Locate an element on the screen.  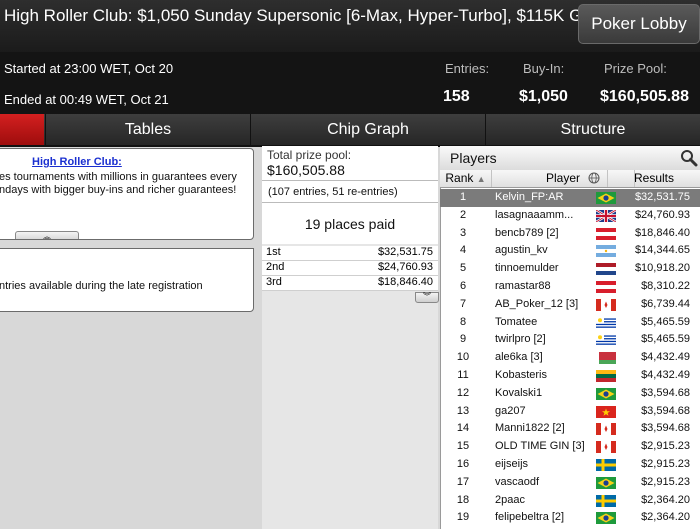
payout-row: 3rd $18,846.40 is located at coordinates (350, 283).